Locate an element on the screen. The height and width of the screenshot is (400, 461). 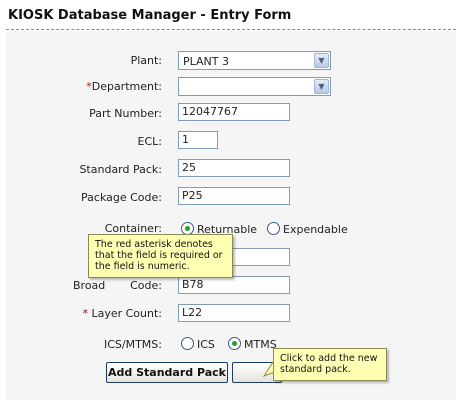
callout-pointers is located at coordinates (192, 320).